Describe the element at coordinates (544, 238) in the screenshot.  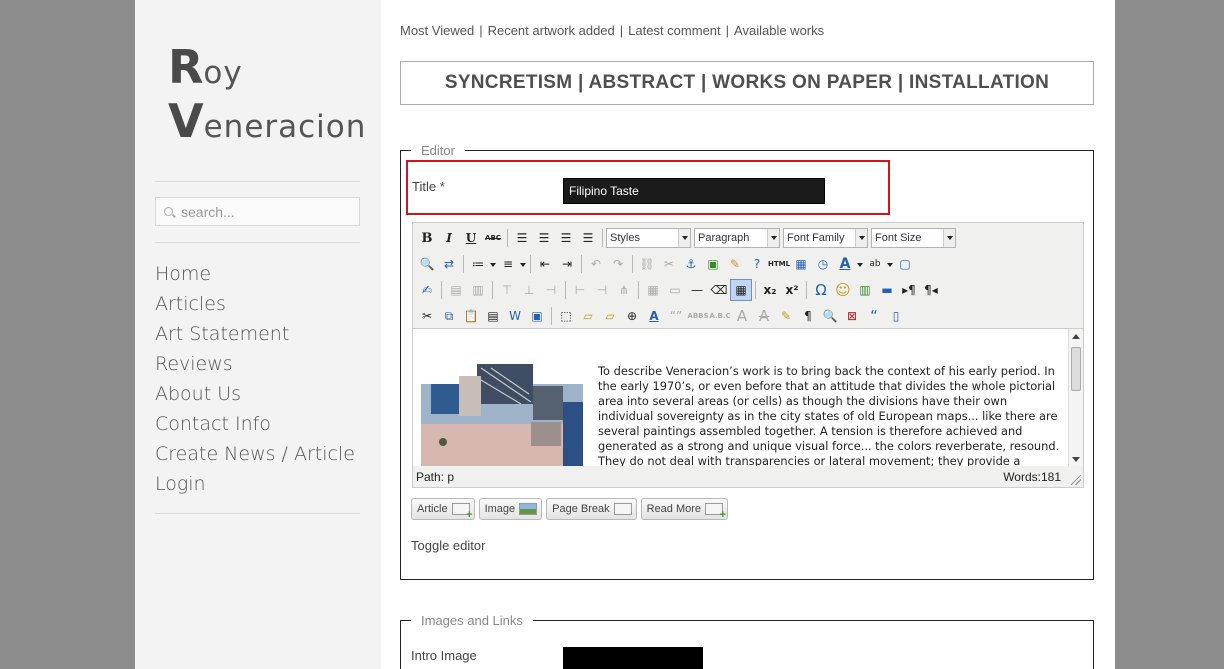
I see `align-center-button: ☰` at that location.